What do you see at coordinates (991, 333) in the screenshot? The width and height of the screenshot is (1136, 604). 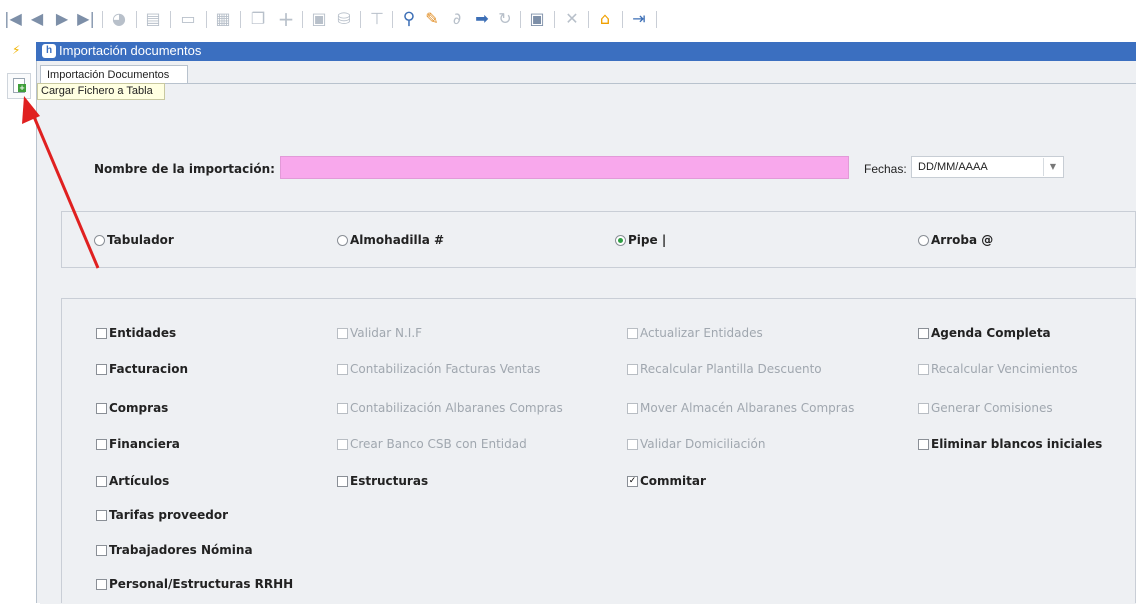 I see `checkbox-label: Agenda Completa` at bounding box center [991, 333].